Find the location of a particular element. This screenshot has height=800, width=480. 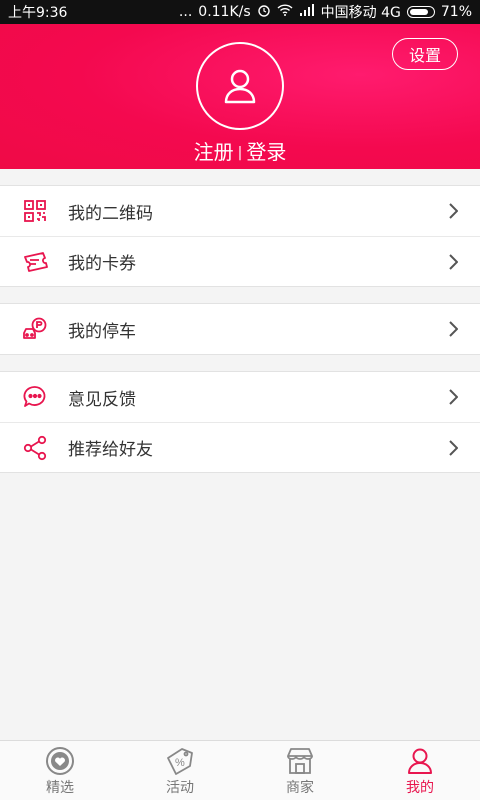

user-avatar-icon is located at coordinates (240, 86).